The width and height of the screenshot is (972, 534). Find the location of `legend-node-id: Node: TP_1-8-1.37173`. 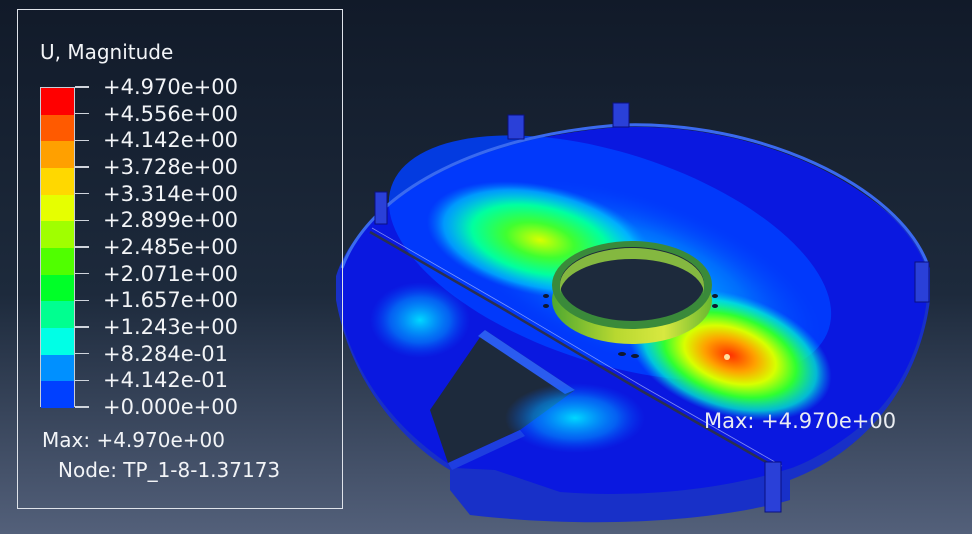

legend-node-id: Node: TP_1-8-1.37173 is located at coordinates (169, 470).